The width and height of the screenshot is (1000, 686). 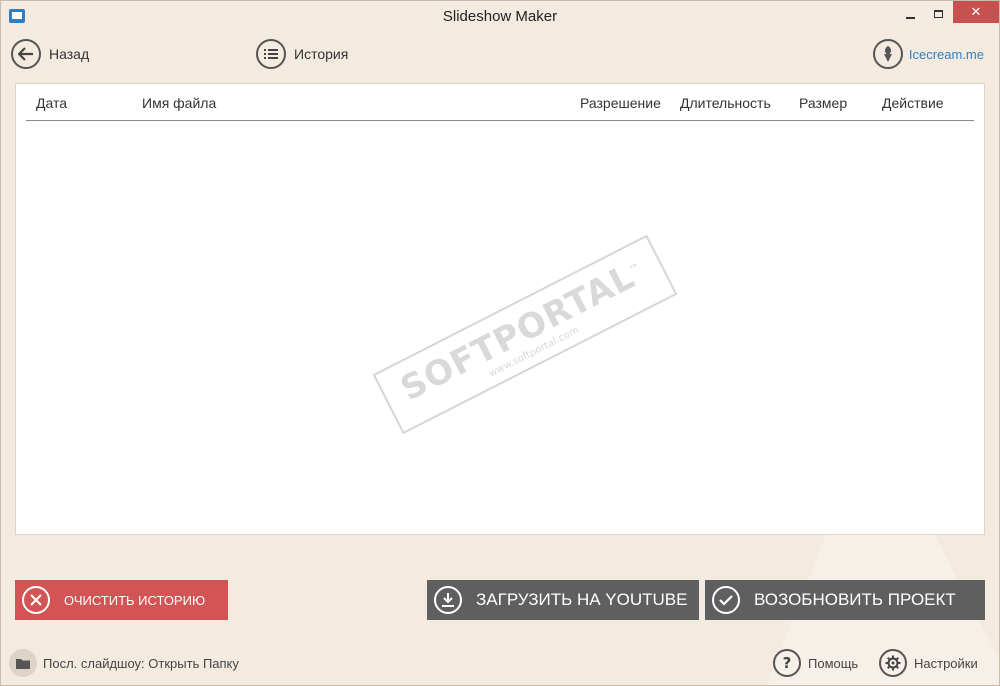 I want to click on help-label: Помощь, so click(x=833, y=663).